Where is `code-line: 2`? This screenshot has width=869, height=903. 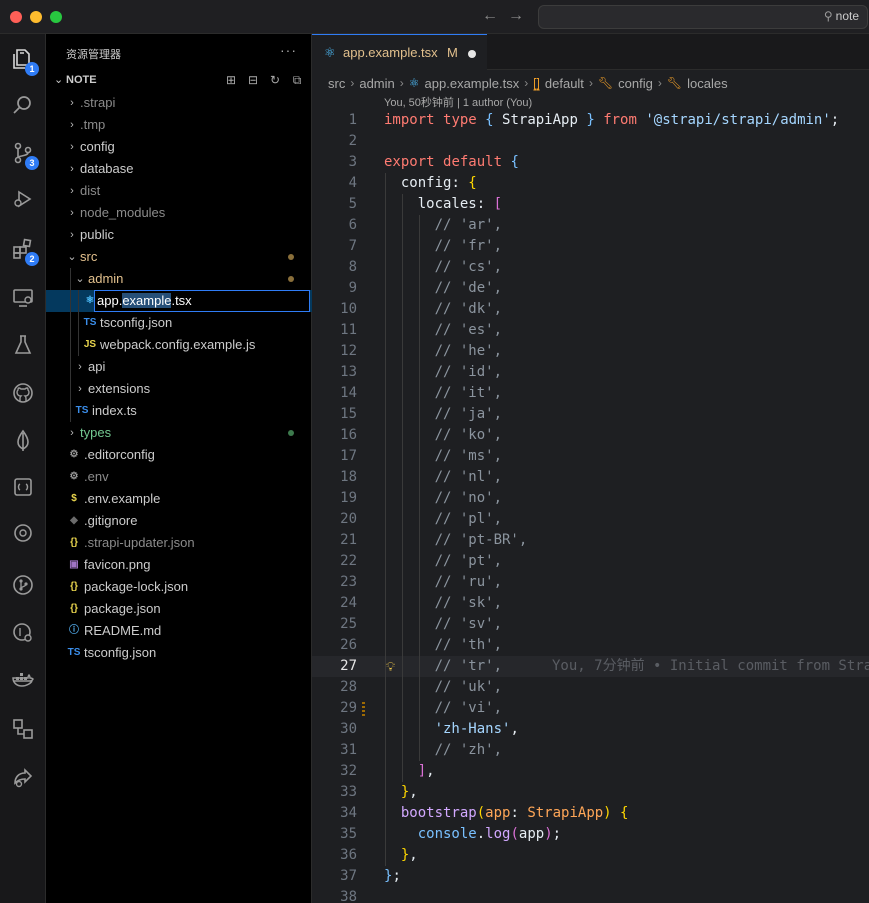 code-line: 2 is located at coordinates (590, 141).